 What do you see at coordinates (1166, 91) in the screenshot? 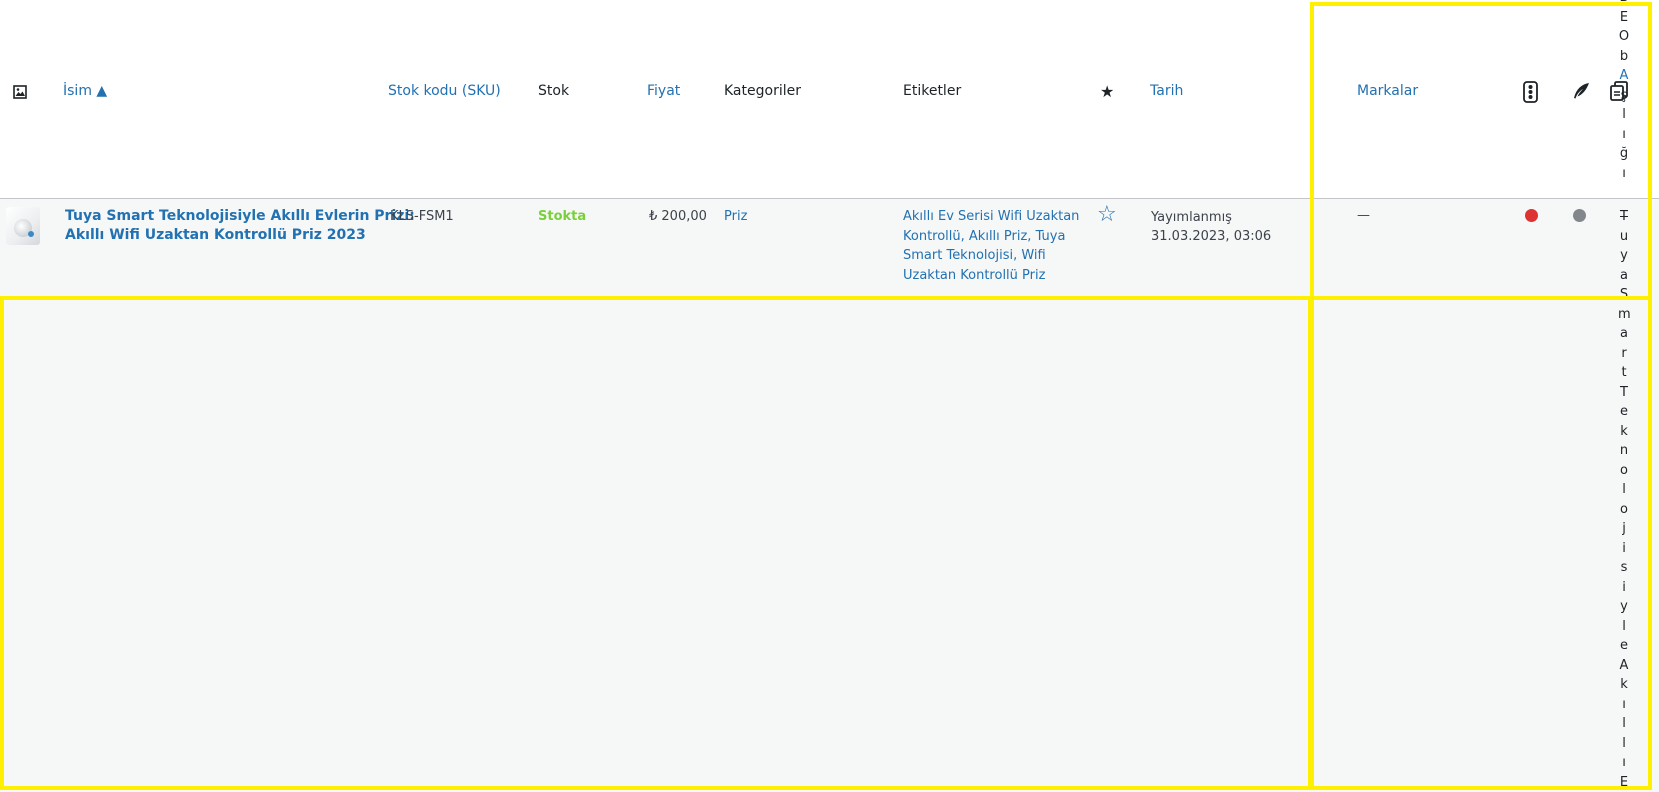
I see `column-header-date: Tarih` at bounding box center [1166, 91].